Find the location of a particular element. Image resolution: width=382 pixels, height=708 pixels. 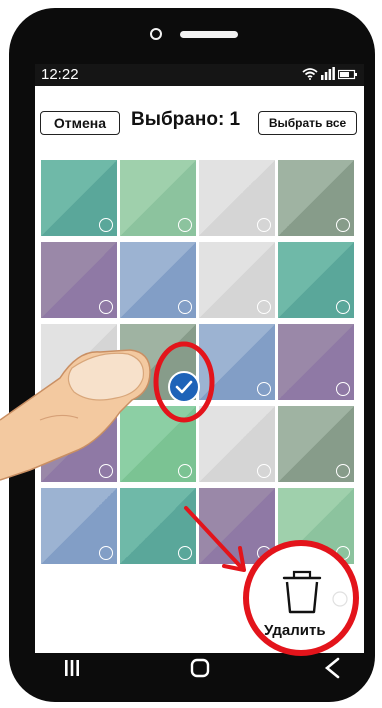

select-all-button: Выбрать все is located at coordinates (307, 123).